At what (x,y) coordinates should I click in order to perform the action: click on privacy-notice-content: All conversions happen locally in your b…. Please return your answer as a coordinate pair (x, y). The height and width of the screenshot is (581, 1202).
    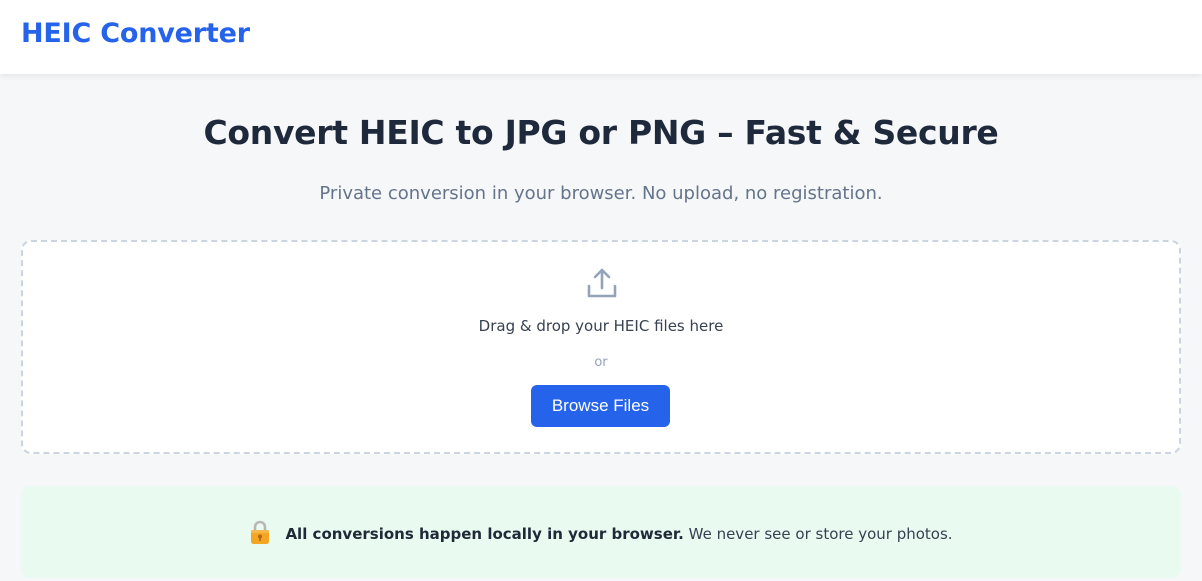
    Looking at the image, I should click on (601, 532).